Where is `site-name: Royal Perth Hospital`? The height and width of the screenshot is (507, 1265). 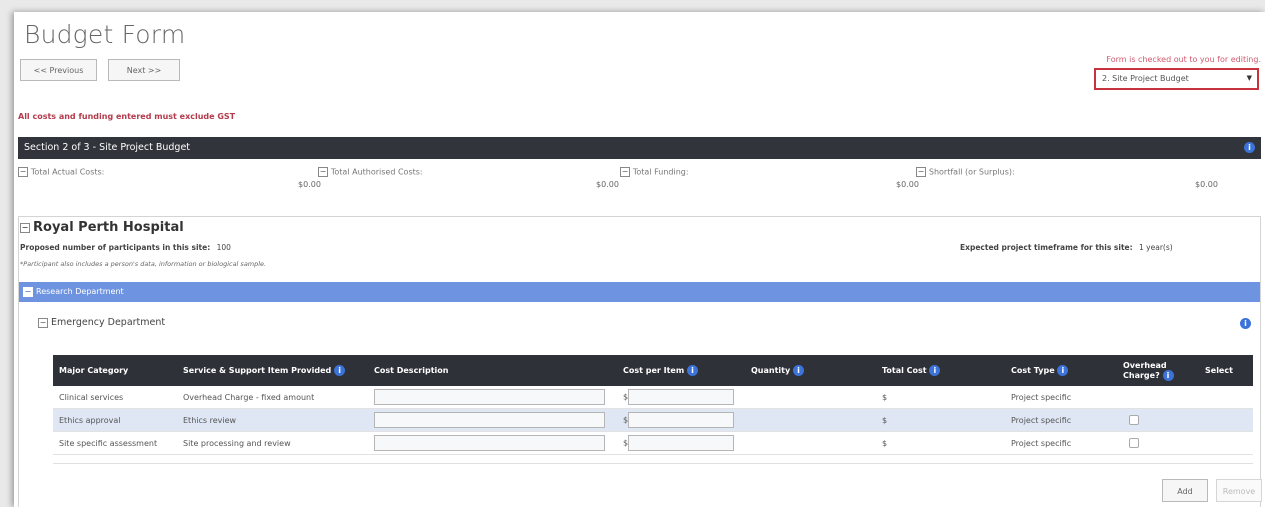 site-name: Royal Perth Hospital is located at coordinates (108, 227).